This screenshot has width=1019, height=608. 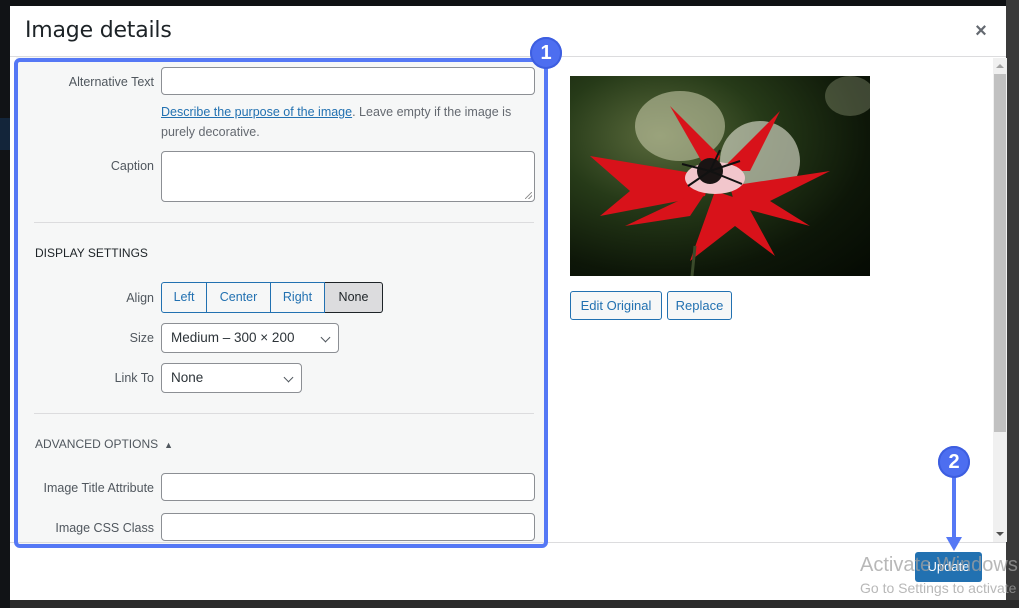 I want to click on css-class-row: Image CSS Class, so click(x=281, y=528).